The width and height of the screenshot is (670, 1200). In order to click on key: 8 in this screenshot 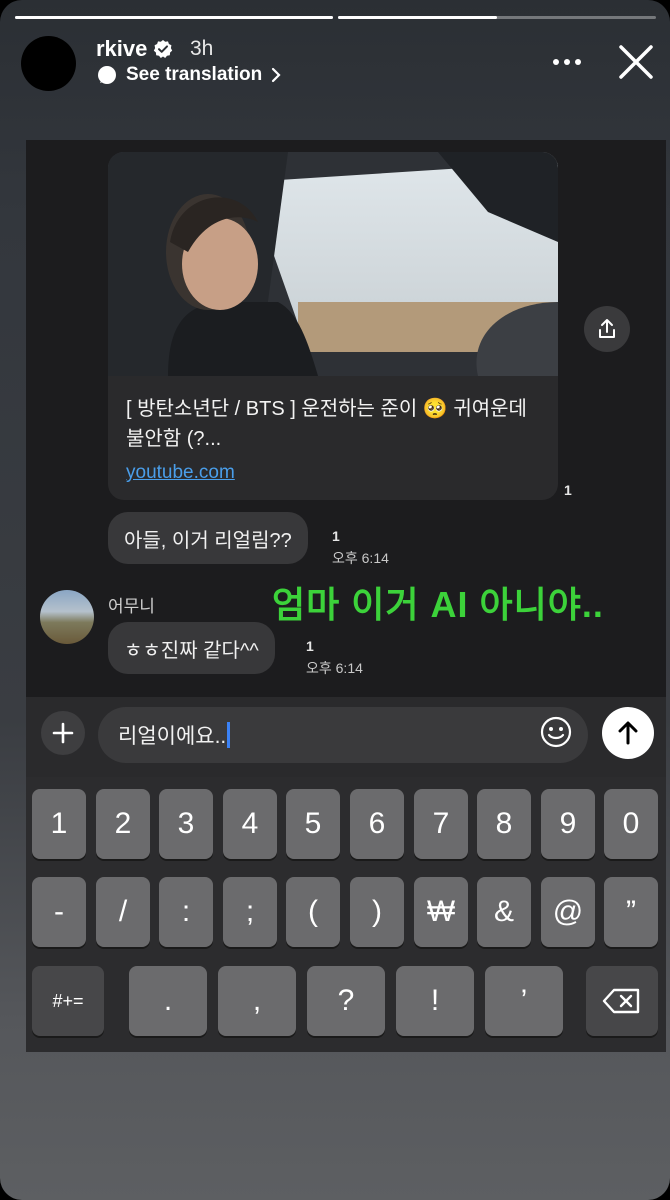, I will do `click(504, 824)`.